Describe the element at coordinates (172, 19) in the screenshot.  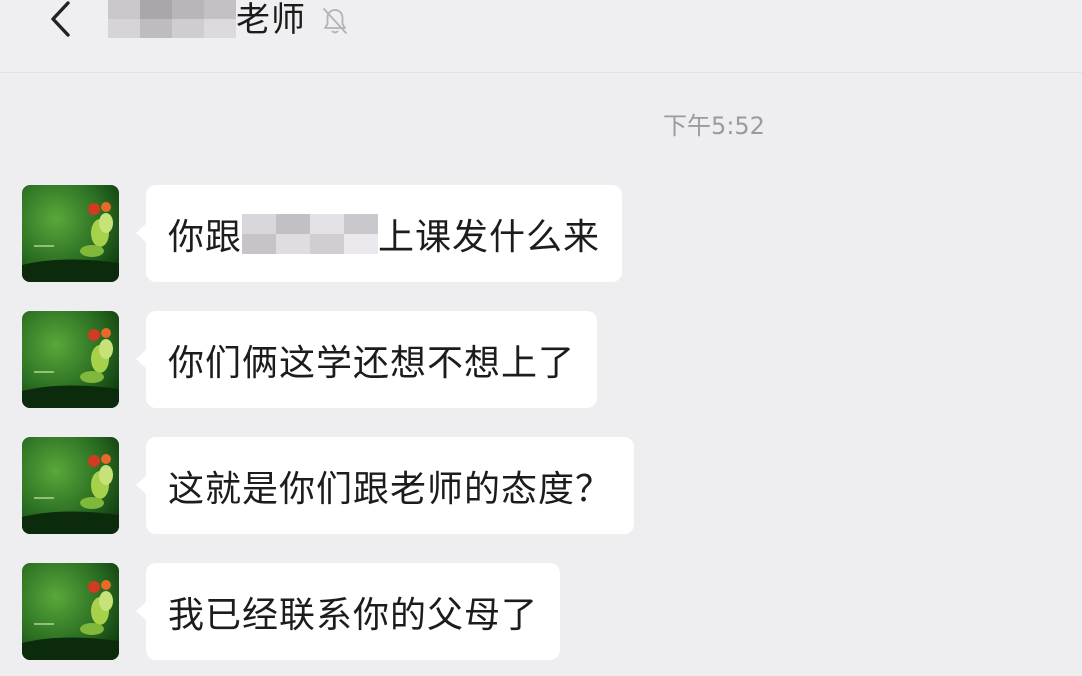
I see `blurred-contact-name` at that location.